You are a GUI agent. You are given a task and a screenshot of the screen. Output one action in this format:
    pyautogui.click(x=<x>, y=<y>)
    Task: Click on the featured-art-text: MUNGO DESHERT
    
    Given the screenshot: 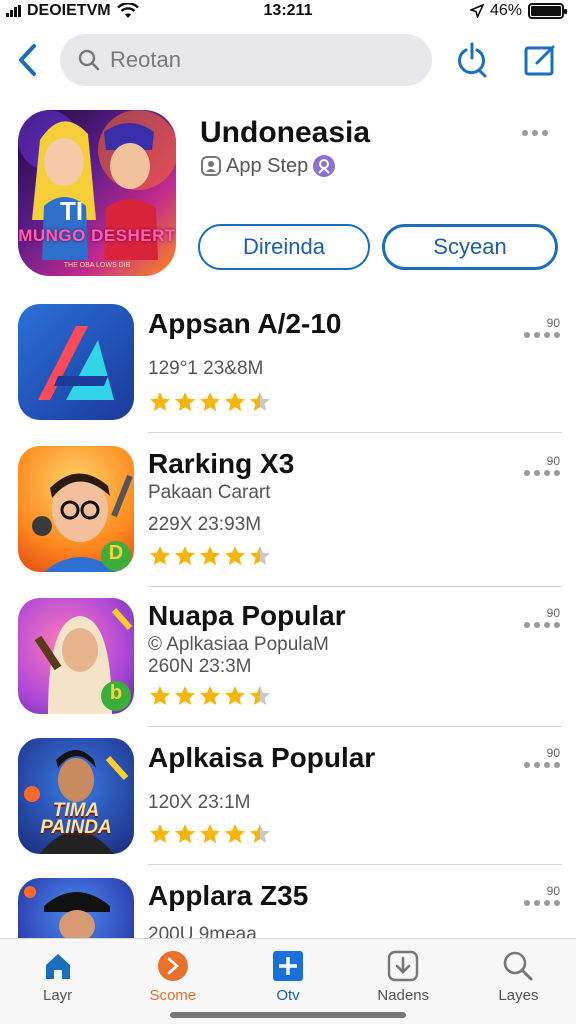 What is the action you would take?
    pyautogui.click(x=97, y=235)
    